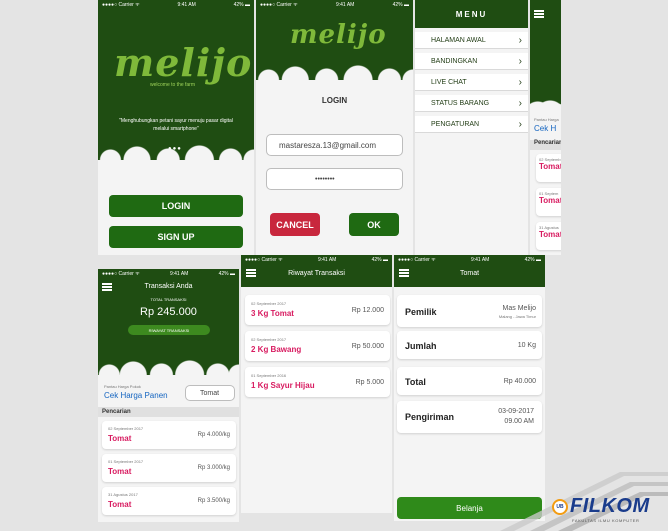 The width and height of the screenshot is (668, 531). Describe the element at coordinates (455, 124) in the screenshot. I see `menu-item-label: PENGATURAN` at that location.